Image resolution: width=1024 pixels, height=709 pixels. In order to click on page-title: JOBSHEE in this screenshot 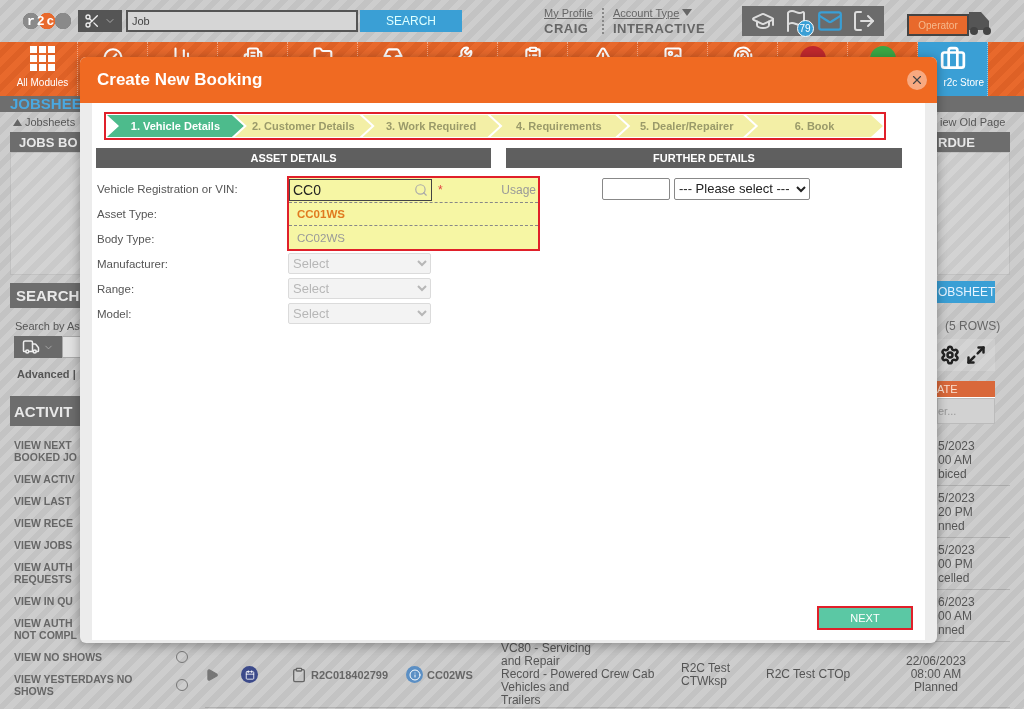, I will do `click(46, 104)`.